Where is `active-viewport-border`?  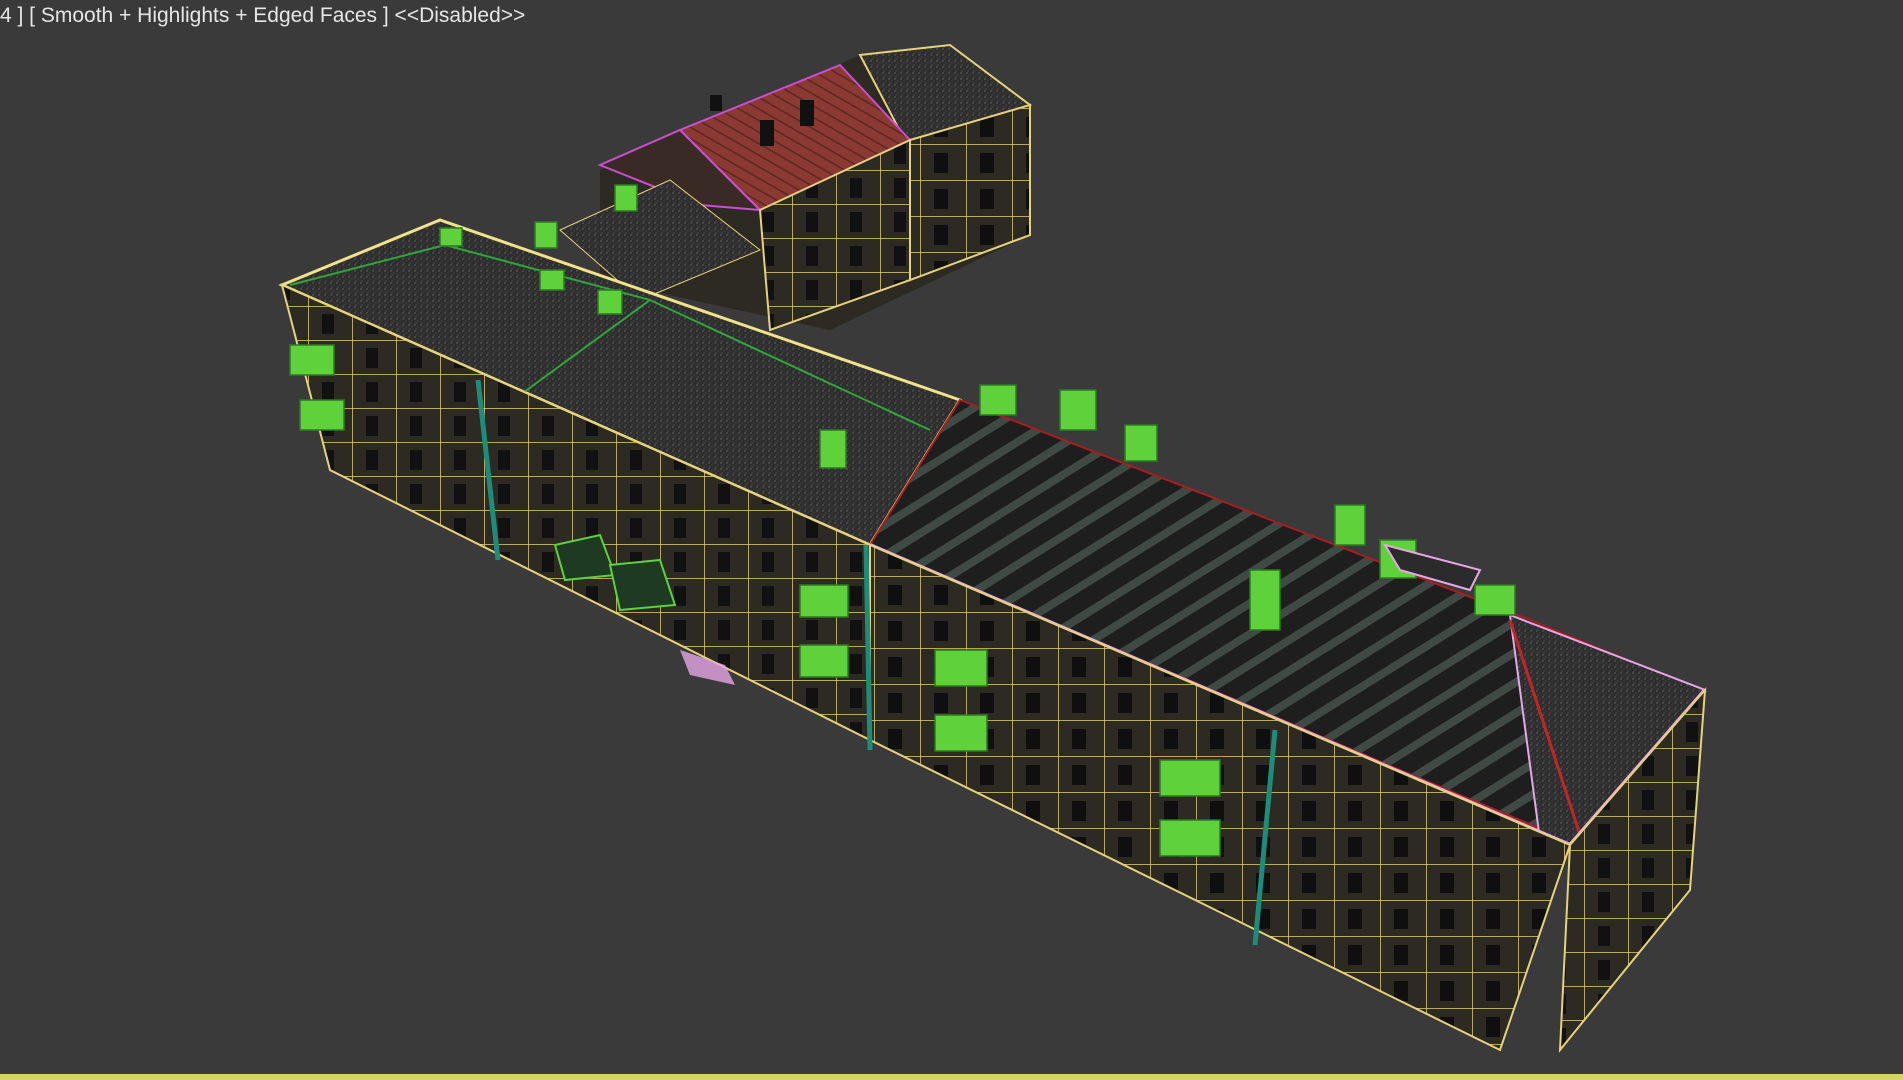
active-viewport-border is located at coordinates (951, 1077).